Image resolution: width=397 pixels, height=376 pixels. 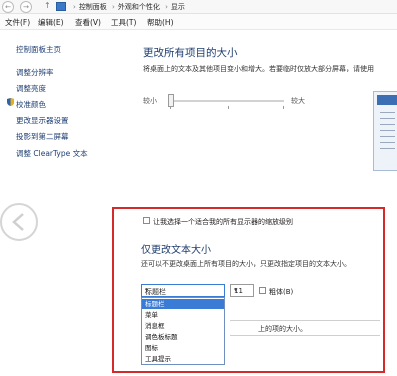 What do you see at coordinates (171, 100) in the screenshot?
I see `size-slider-thumb` at bounding box center [171, 100].